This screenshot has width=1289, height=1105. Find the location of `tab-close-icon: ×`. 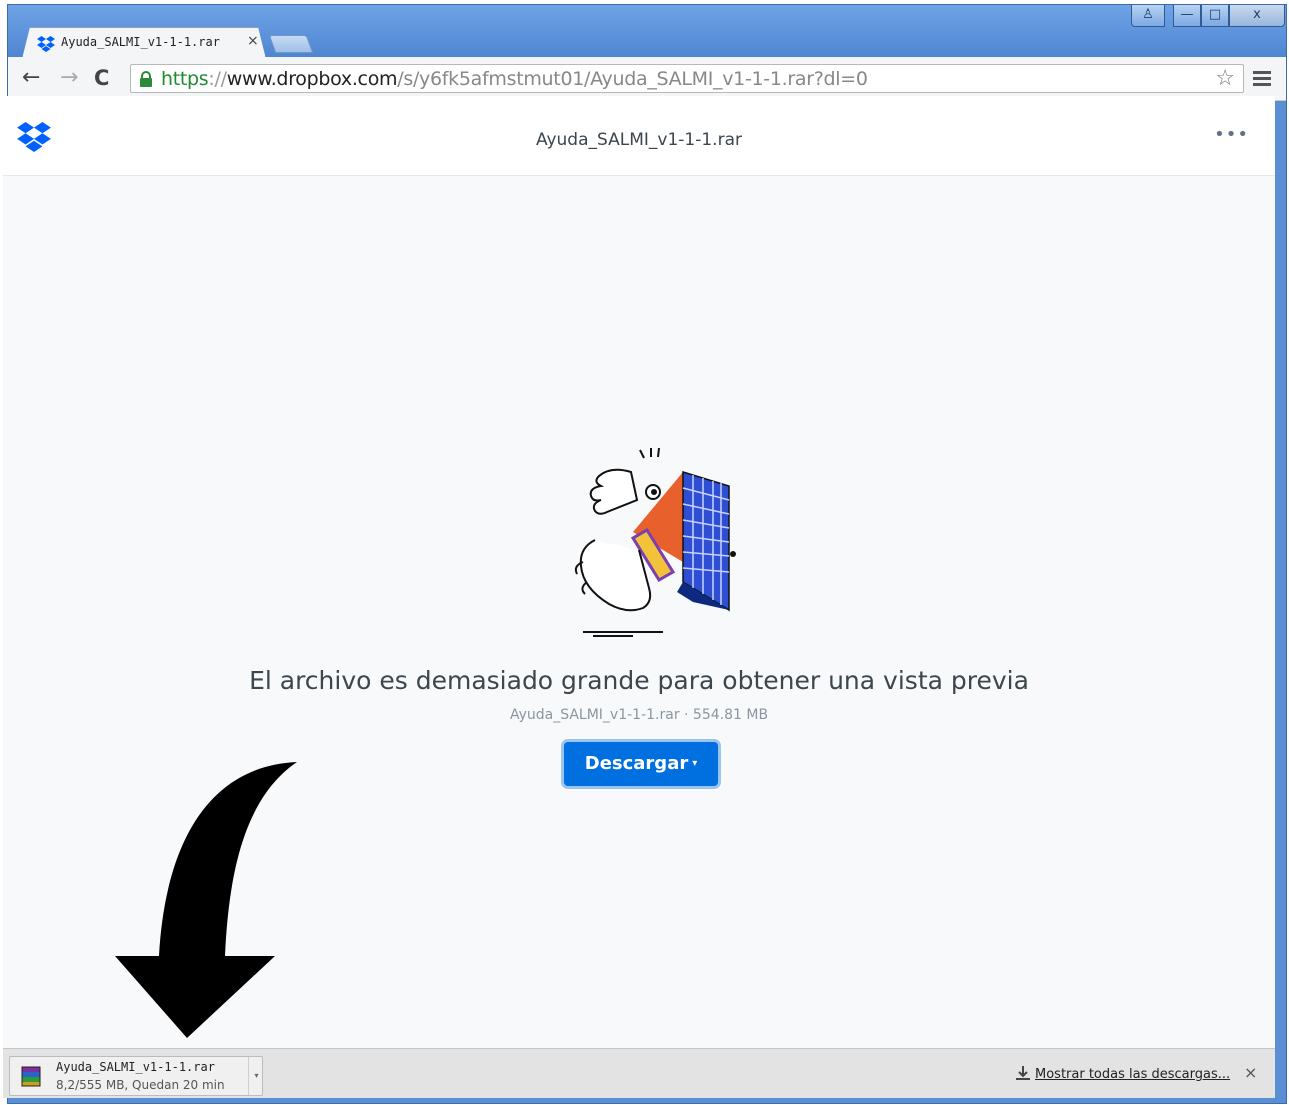

tab-close-icon: × is located at coordinates (253, 41).